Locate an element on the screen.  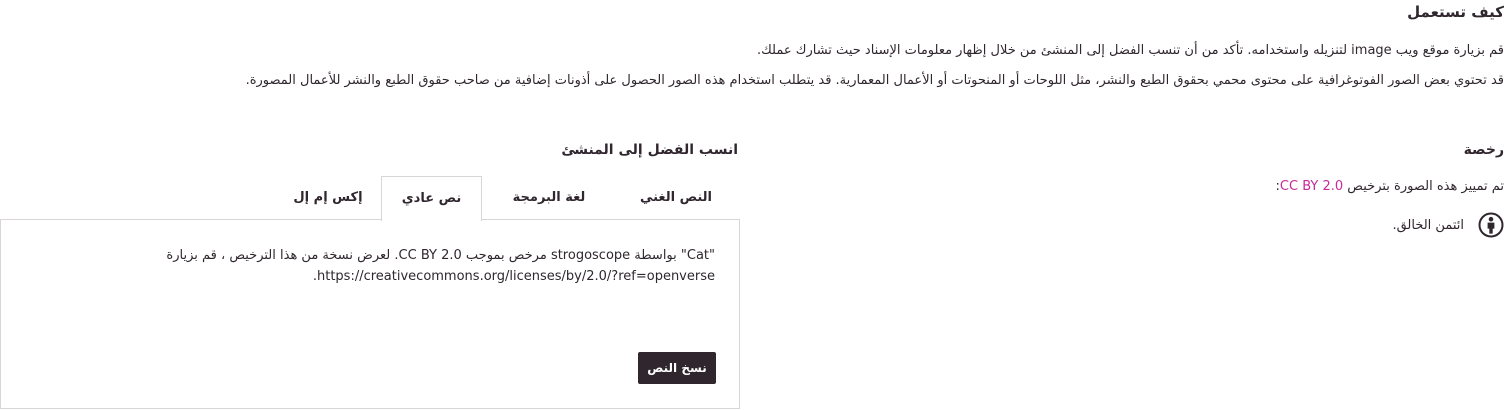
attribution-tabs: النص الغني لغة البرمجة نص عادي إكس إم إل is located at coordinates (370, 198).